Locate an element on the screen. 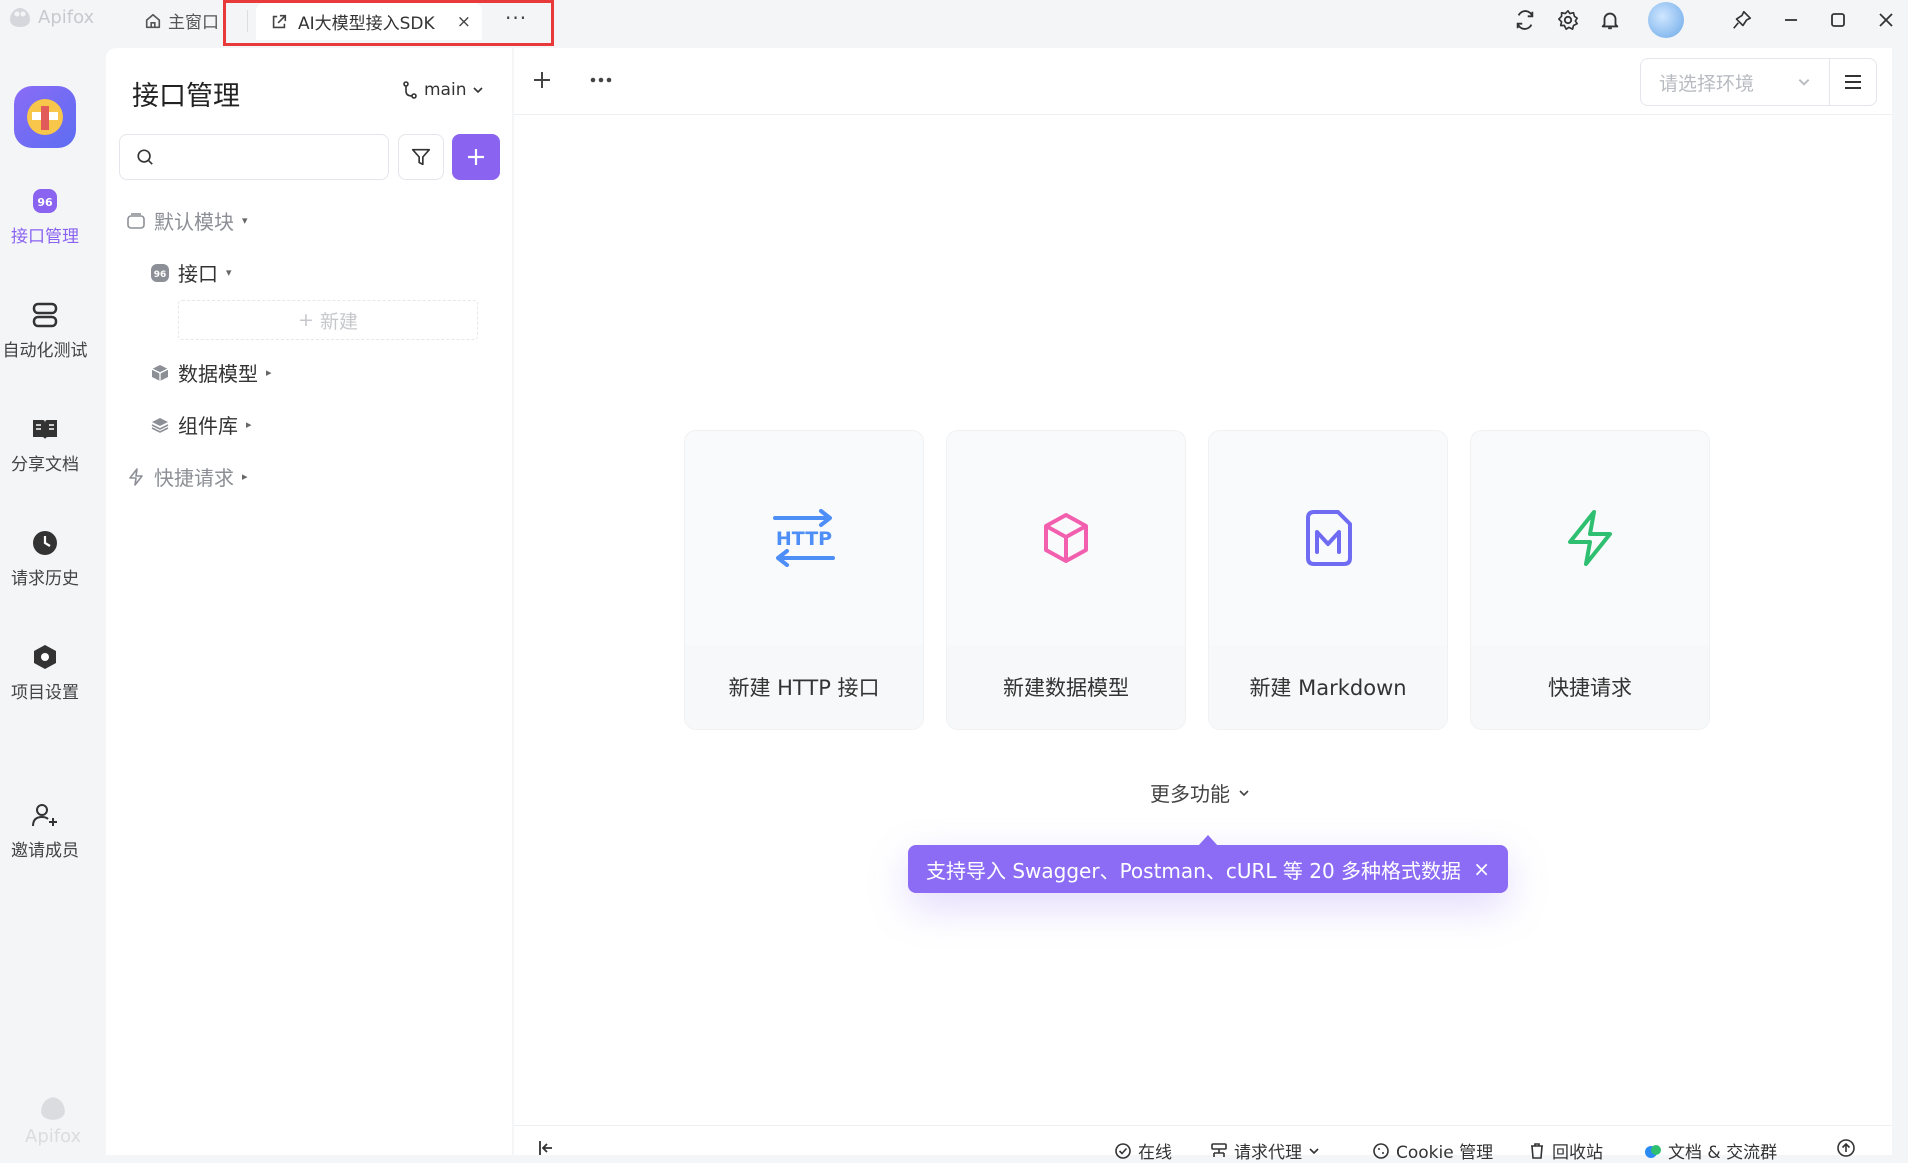 The height and width of the screenshot is (1163, 1908). app-logo: Apifox is located at coordinates (51, 17).